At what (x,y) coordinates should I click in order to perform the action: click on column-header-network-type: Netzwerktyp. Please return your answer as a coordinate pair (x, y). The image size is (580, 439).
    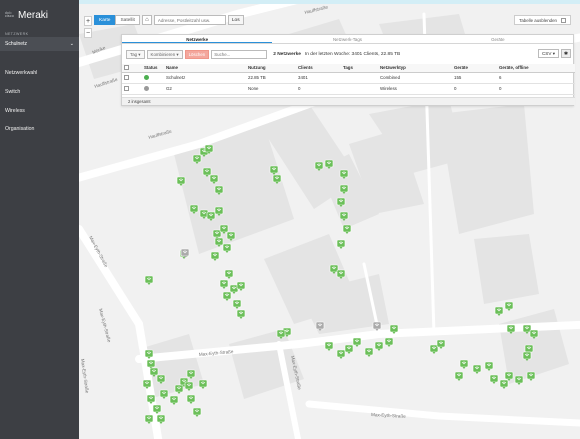
    Looking at the image, I should click on (415, 68).